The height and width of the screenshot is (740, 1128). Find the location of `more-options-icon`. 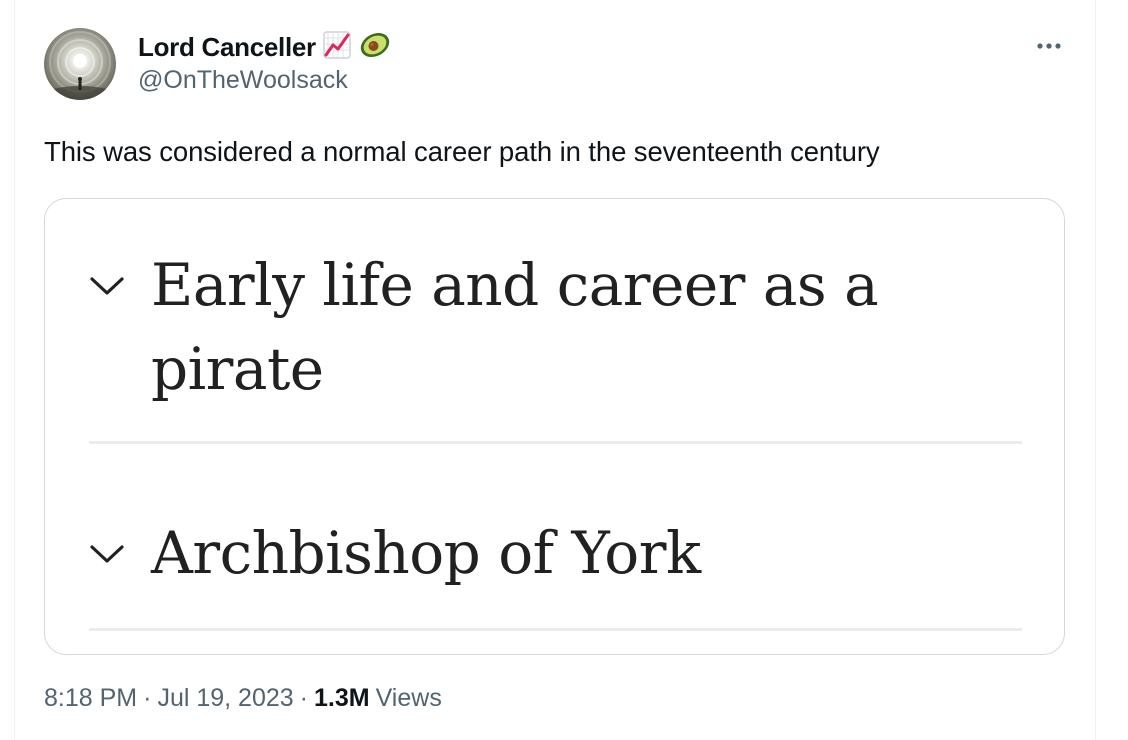

more-options-icon is located at coordinates (1049, 46).